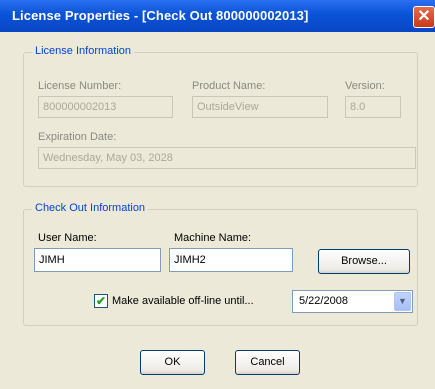  What do you see at coordinates (267, 362) in the screenshot?
I see `cancel-button: Cancel` at bounding box center [267, 362].